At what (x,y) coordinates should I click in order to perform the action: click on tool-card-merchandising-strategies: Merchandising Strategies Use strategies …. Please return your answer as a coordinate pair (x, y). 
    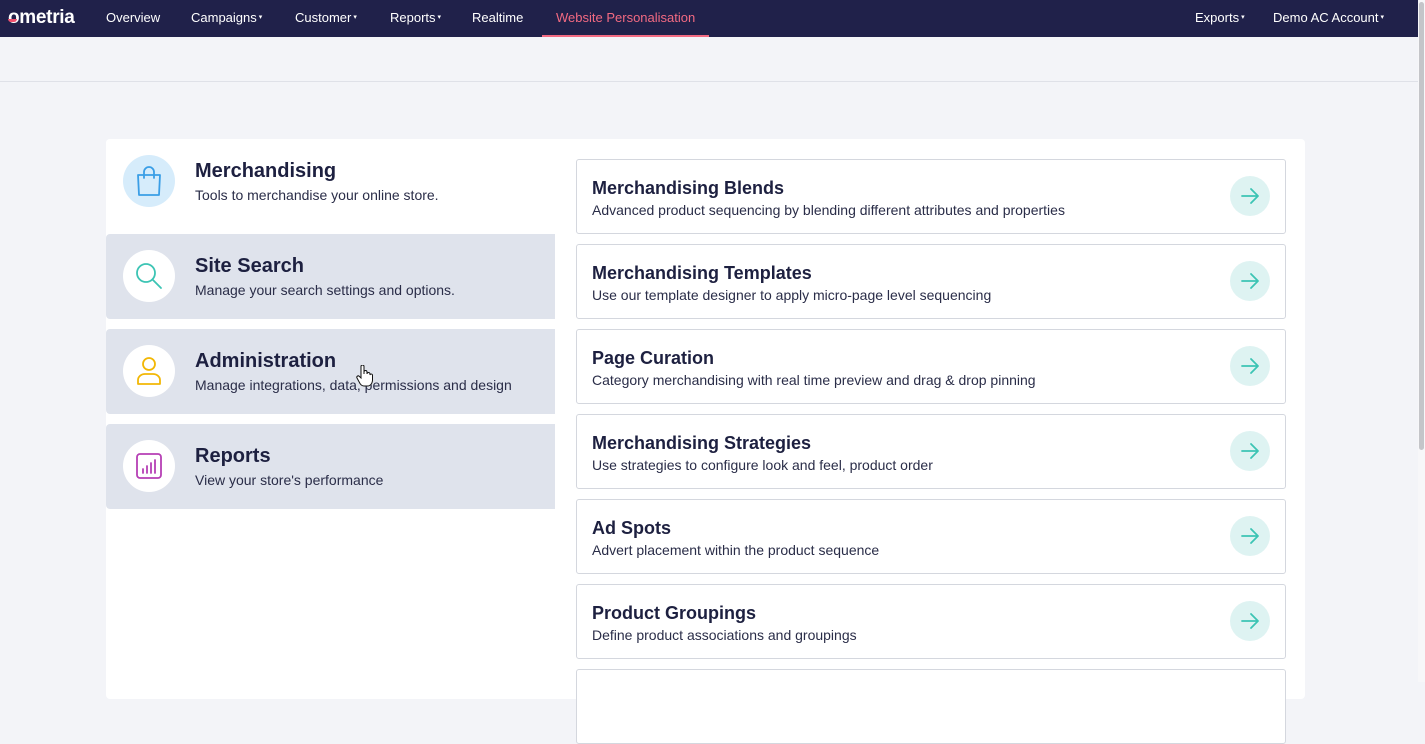
    Looking at the image, I should click on (931, 451).